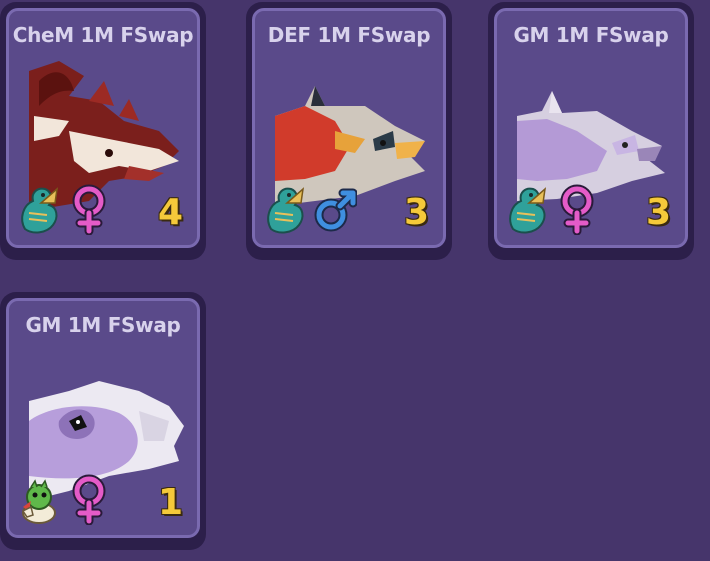 The image size is (710, 561). What do you see at coordinates (349, 35) in the screenshot?
I see `pet-name: DEF 1M FSwap` at bounding box center [349, 35].